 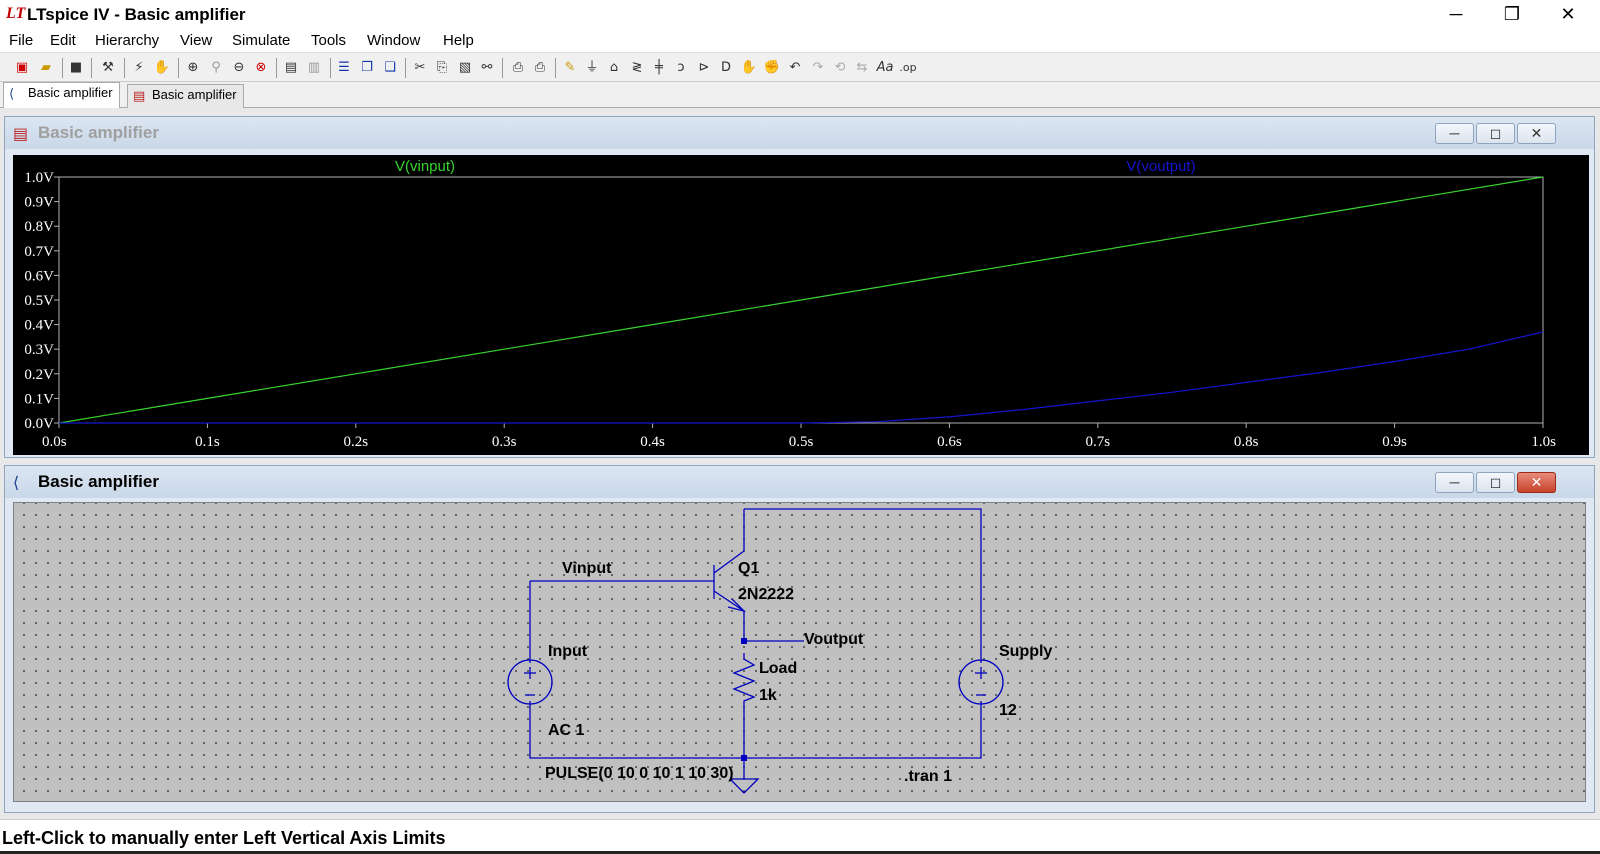 What do you see at coordinates (570, 68) in the screenshot?
I see `wire-icon: ✎` at bounding box center [570, 68].